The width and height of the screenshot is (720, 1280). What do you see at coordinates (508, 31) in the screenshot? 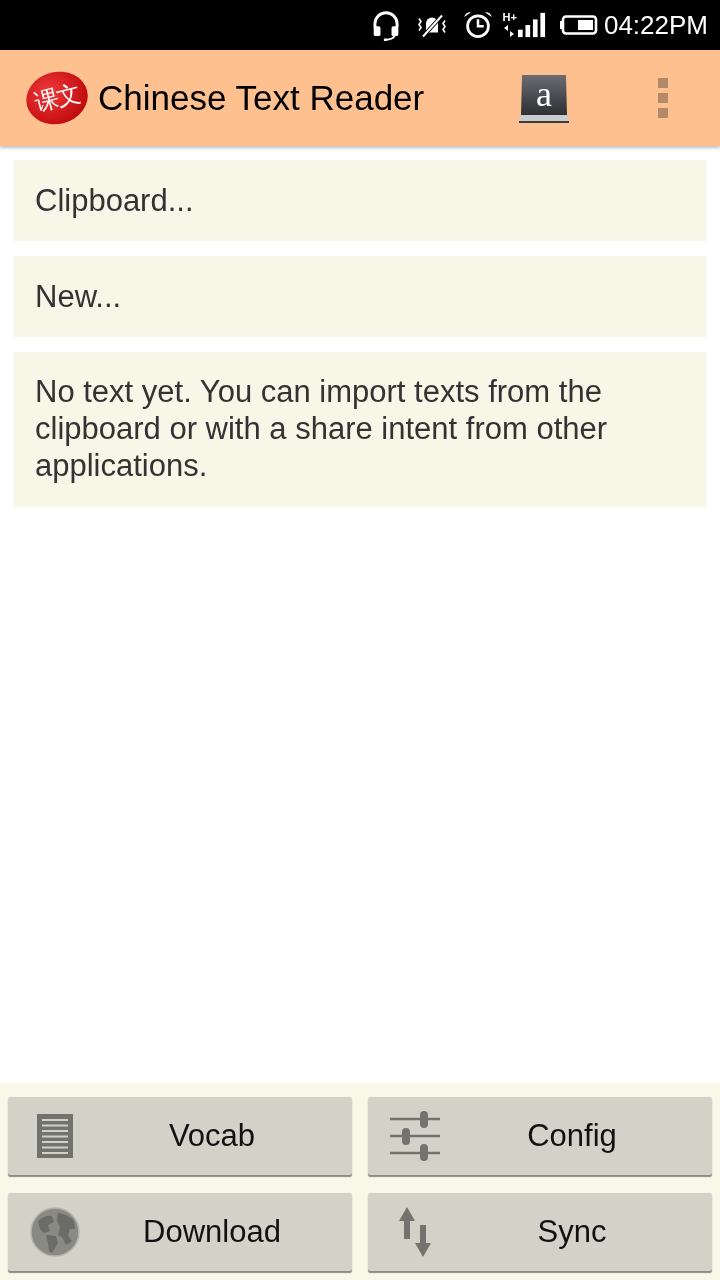
I see `data-arrows-icon` at bounding box center [508, 31].